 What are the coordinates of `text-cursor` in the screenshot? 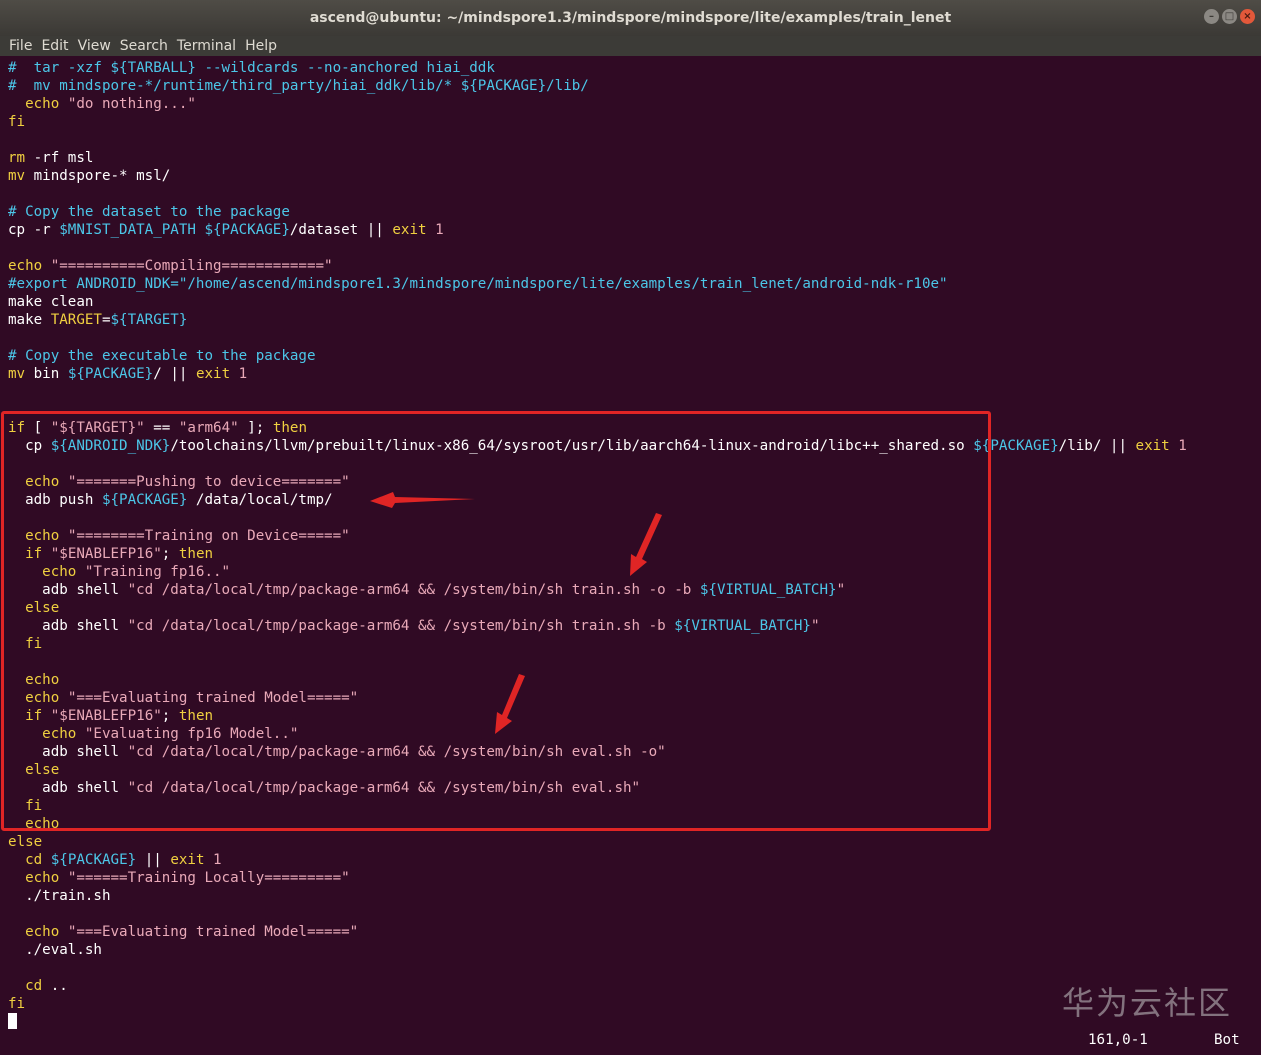 It's located at (12, 1021).